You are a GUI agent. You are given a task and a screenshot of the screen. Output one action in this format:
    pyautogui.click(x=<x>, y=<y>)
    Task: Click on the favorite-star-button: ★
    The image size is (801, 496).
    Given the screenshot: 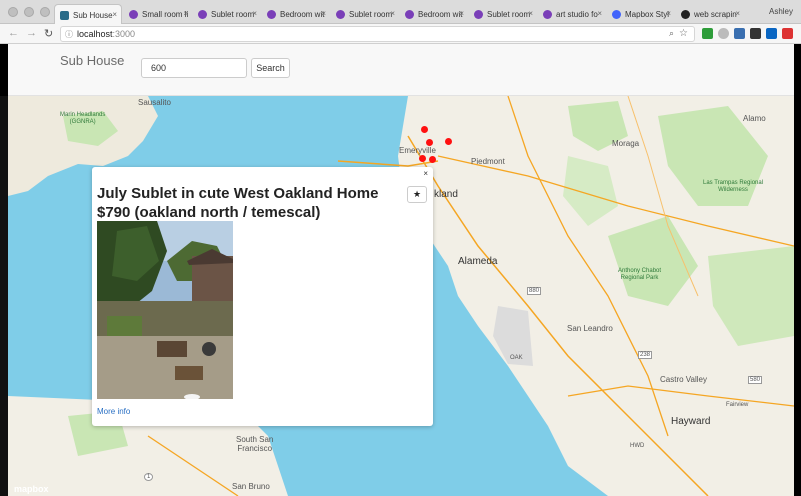 What is the action you would take?
    pyautogui.click(x=417, y=194)
    